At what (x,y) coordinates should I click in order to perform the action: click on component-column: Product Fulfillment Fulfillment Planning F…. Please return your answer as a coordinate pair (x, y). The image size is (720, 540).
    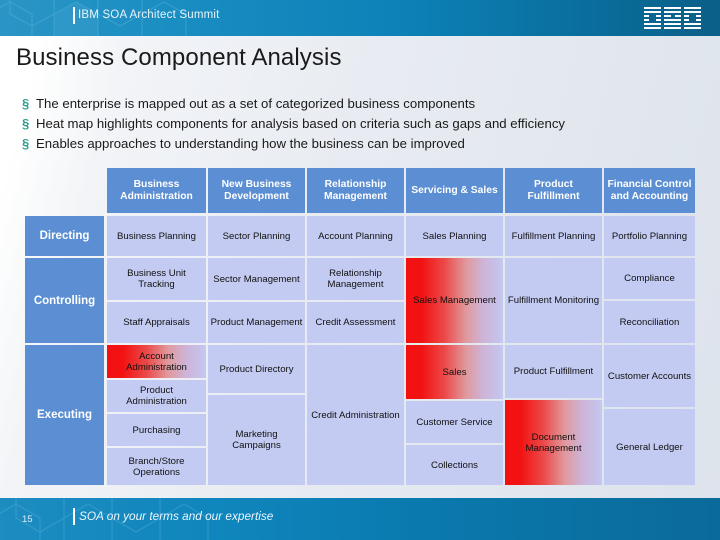
    Looking at the image, I should click on (553, 326).